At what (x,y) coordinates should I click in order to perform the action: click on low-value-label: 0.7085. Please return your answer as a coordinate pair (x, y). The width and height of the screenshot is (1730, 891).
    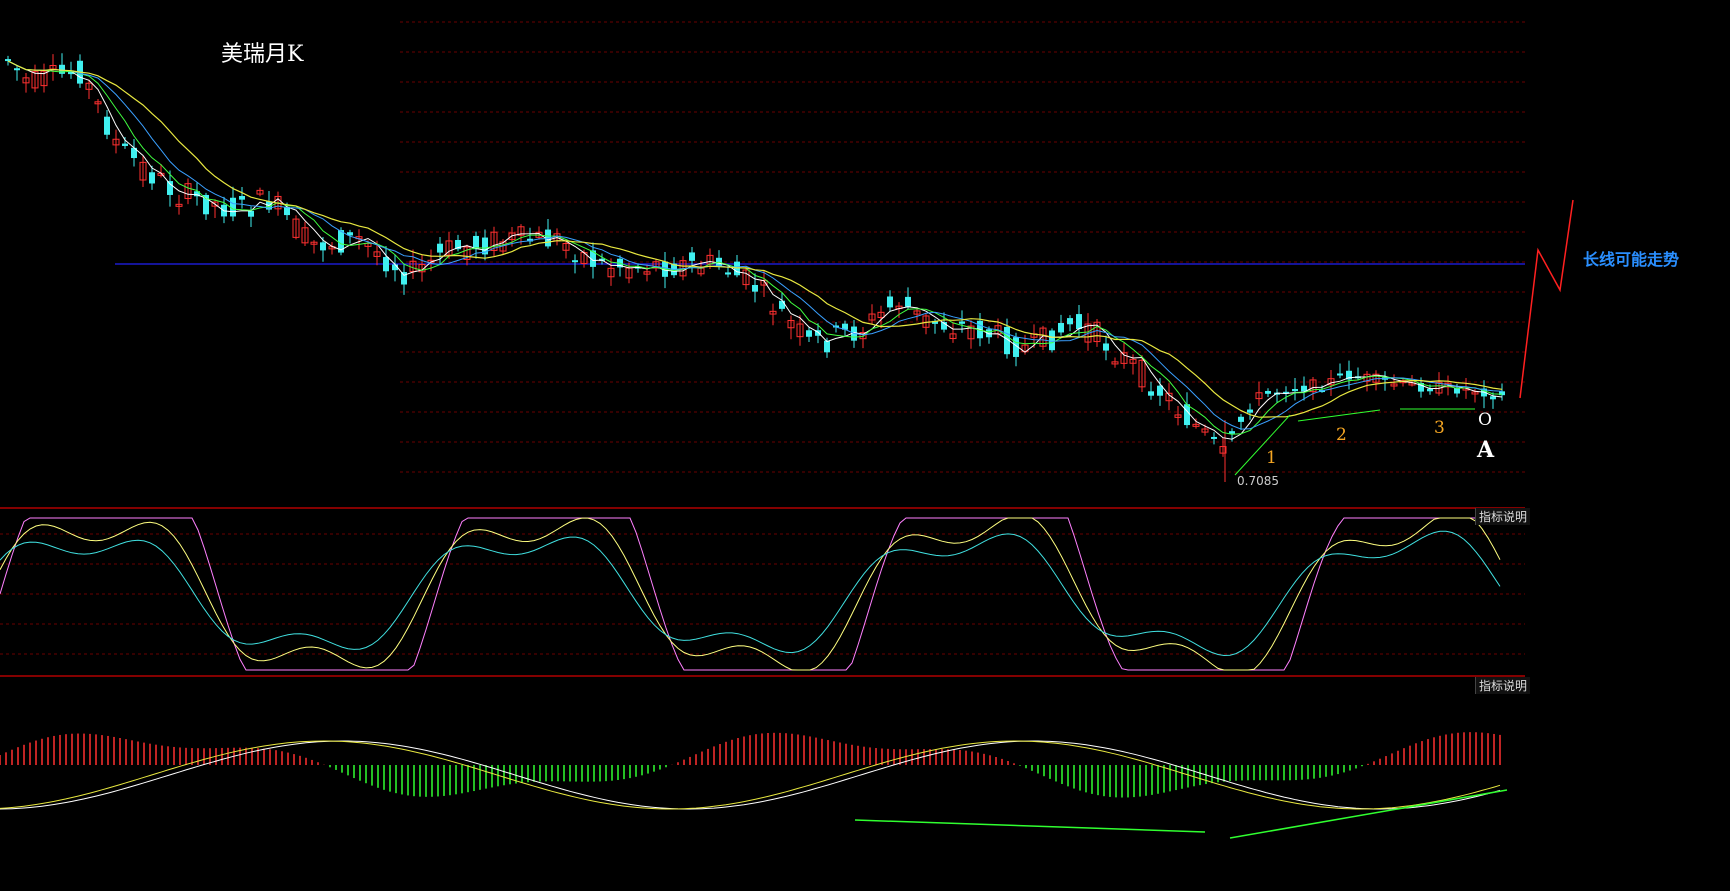
    Looking at the image, I should click on (1258, 481).